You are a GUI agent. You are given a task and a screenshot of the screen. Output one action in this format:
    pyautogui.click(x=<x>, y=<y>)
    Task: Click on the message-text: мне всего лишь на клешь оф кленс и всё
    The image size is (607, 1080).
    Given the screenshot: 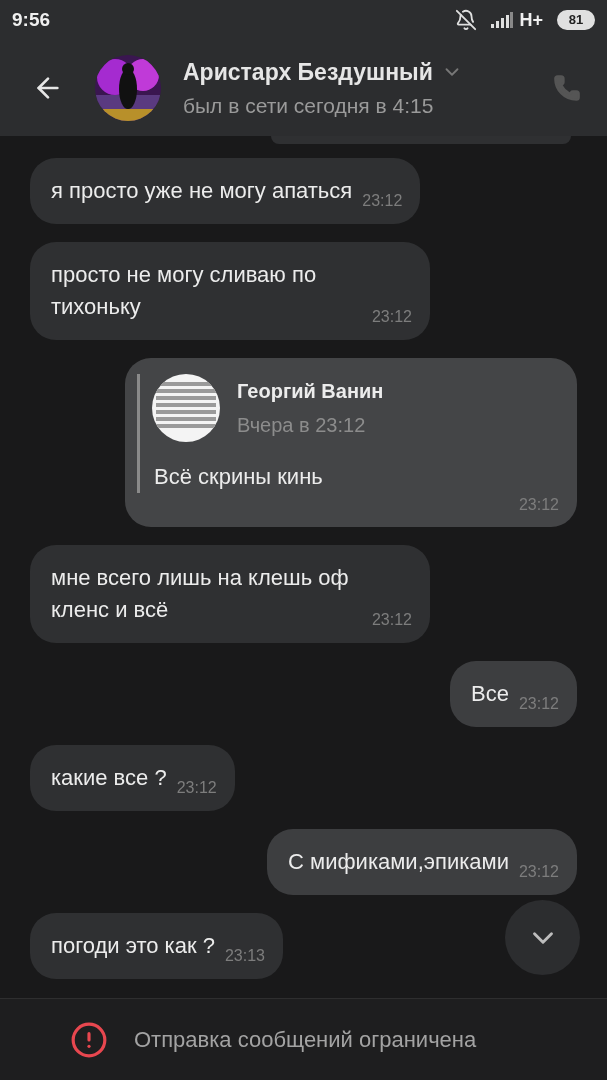 What is the action you would take?
    pyautogui.click(x=200, y=594)
    